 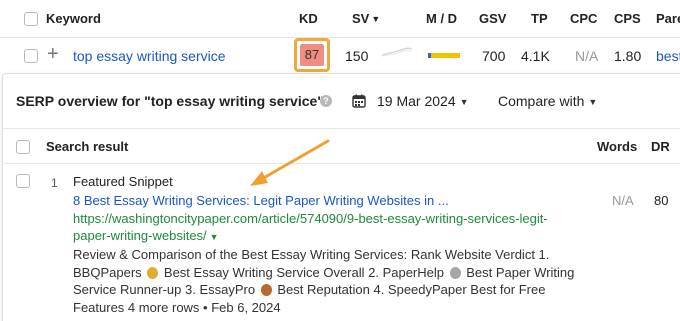 I want to click on column-cpc: CPC, so click(x=583, y=18).